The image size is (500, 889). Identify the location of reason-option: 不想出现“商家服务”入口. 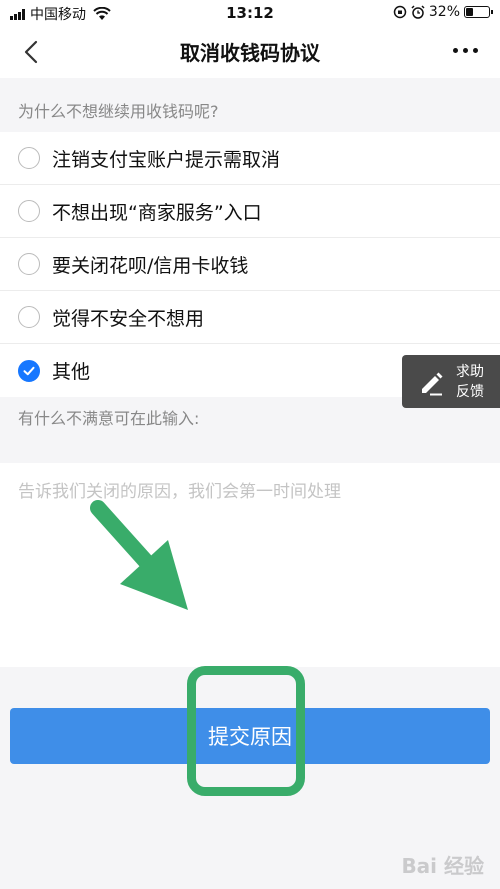
(250, 211).